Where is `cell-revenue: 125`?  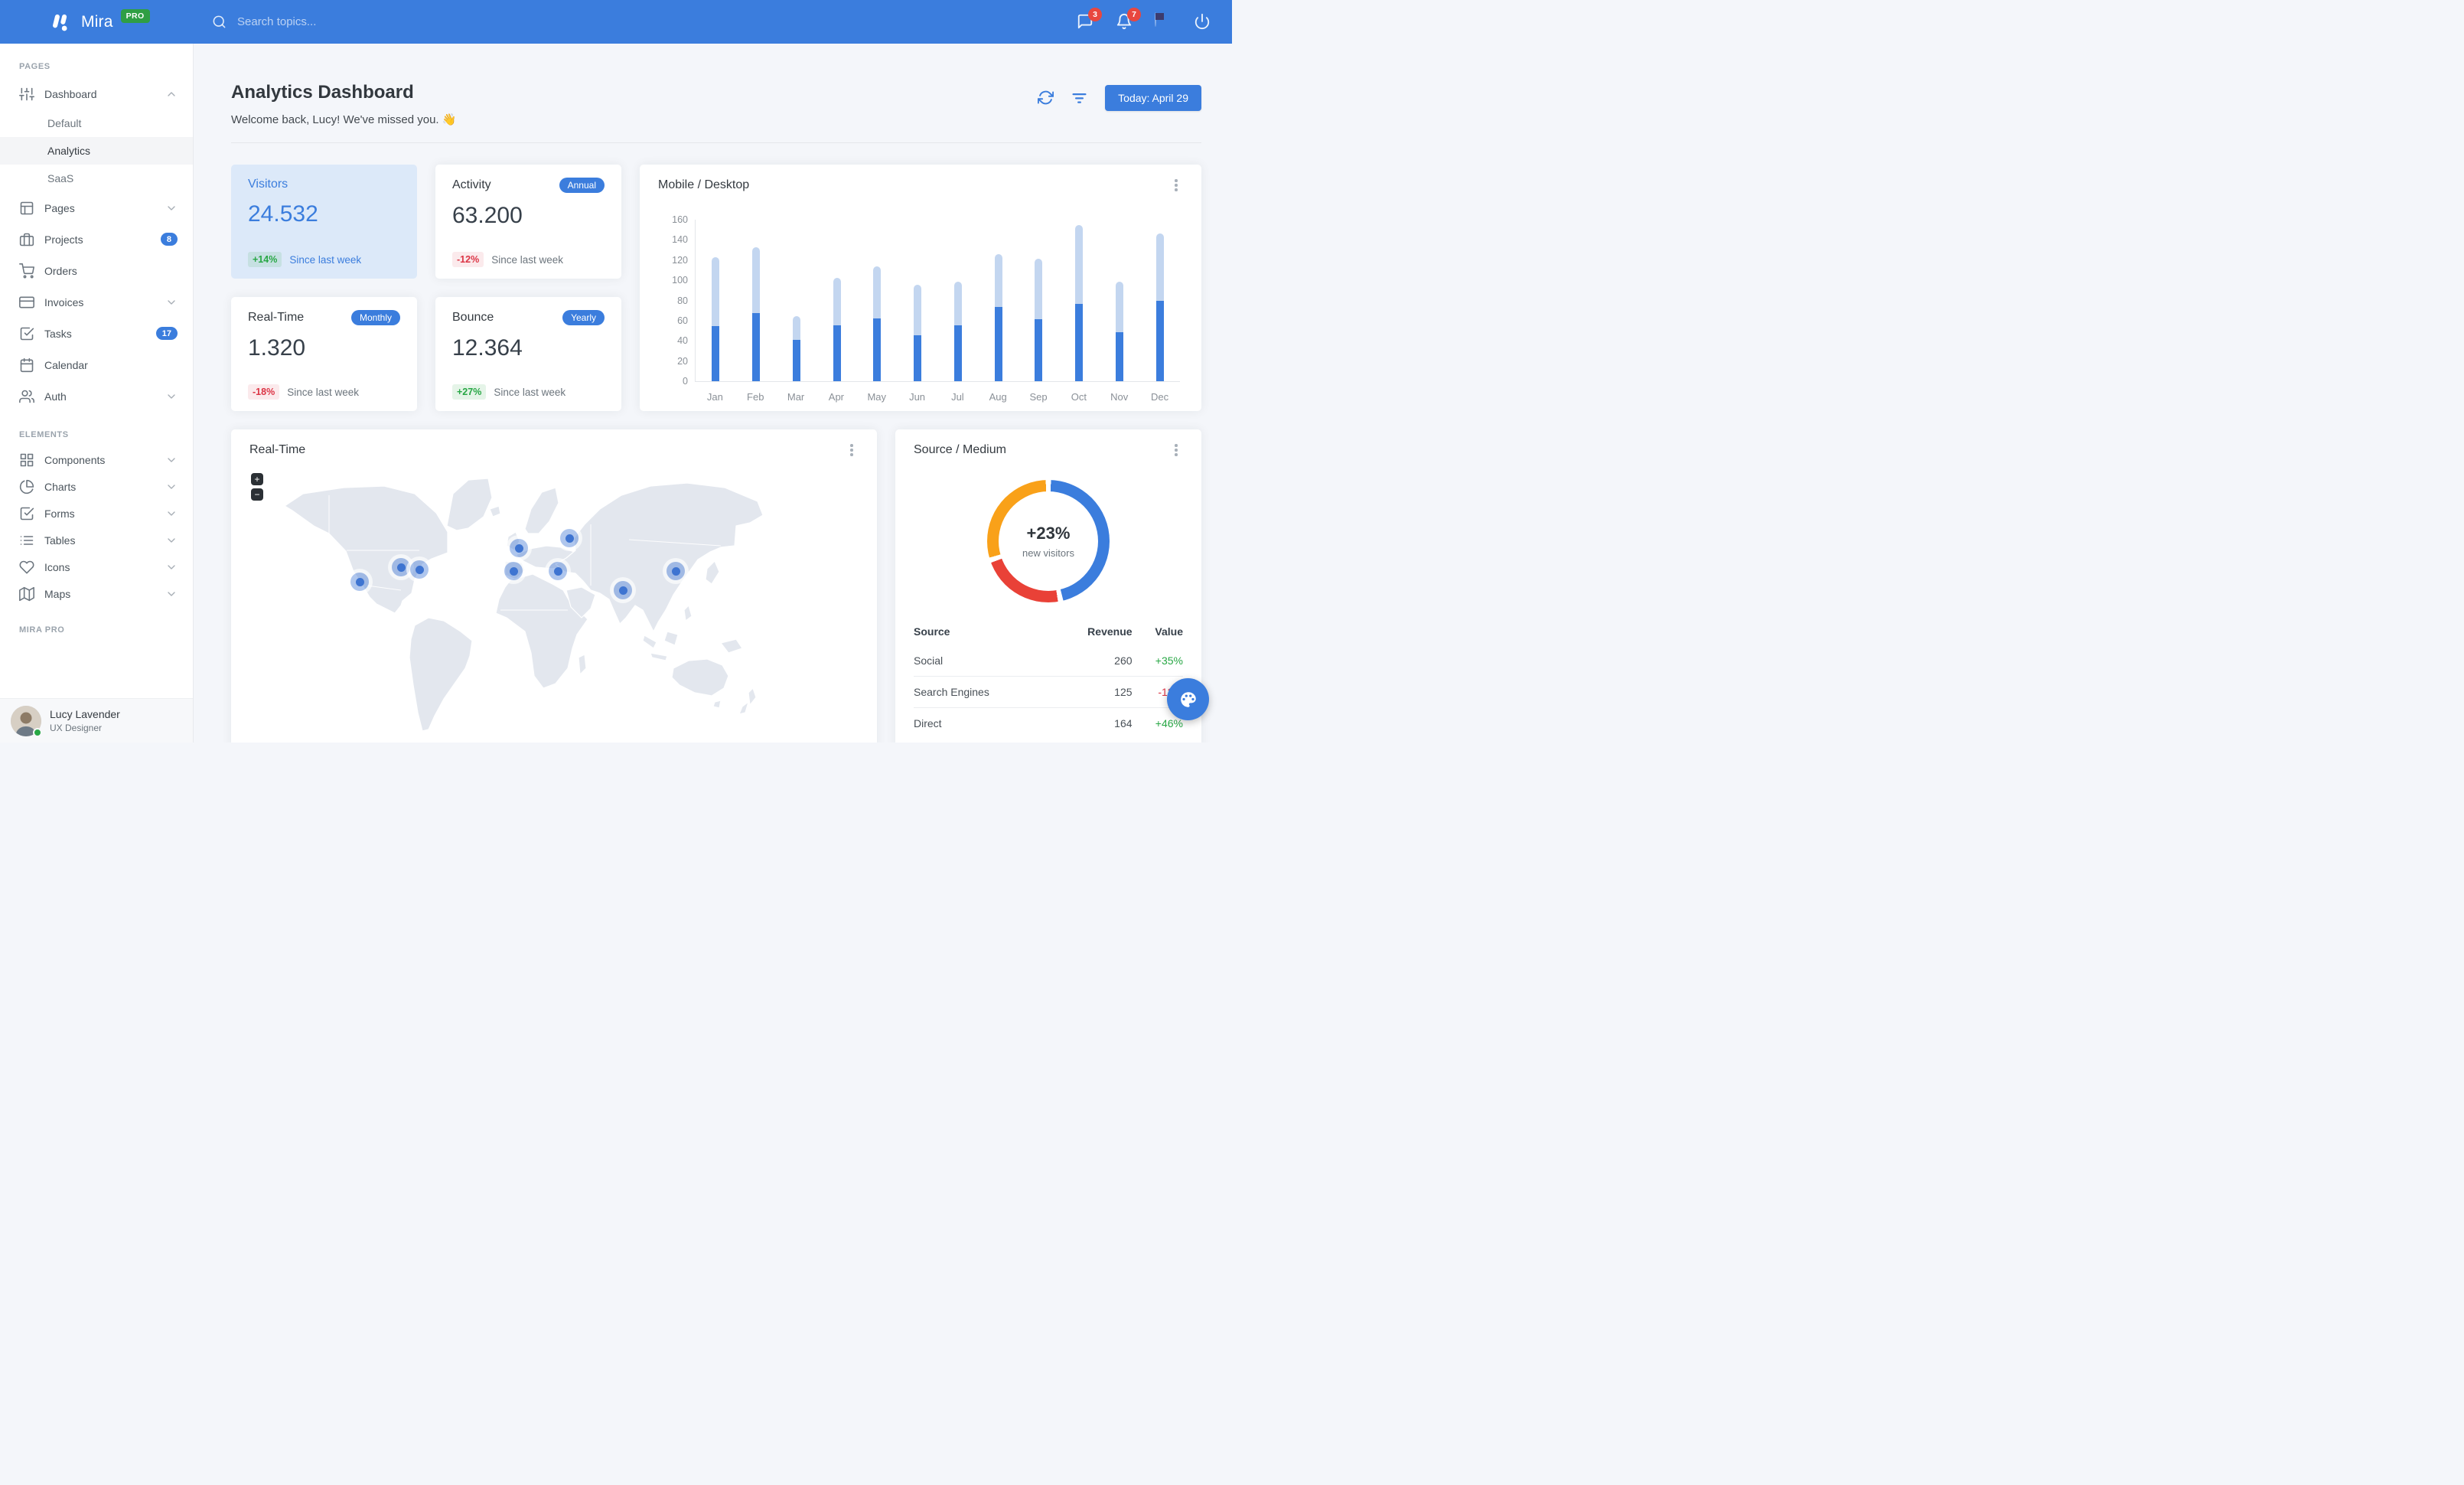 cell-revenue: 125 is located at coordinates (1092, 692).